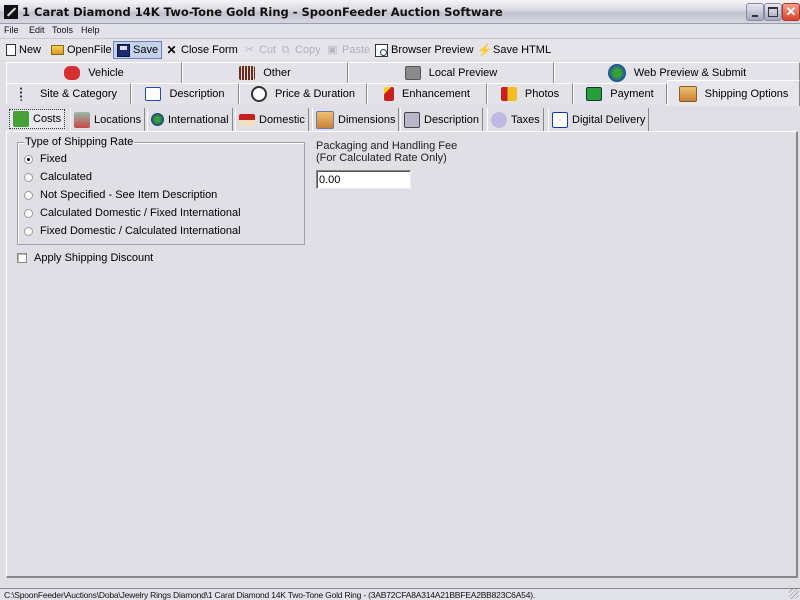  Describe the element at coordinates (620, 93) in the screenshot. I see `tab-payment: Payment` at that location.